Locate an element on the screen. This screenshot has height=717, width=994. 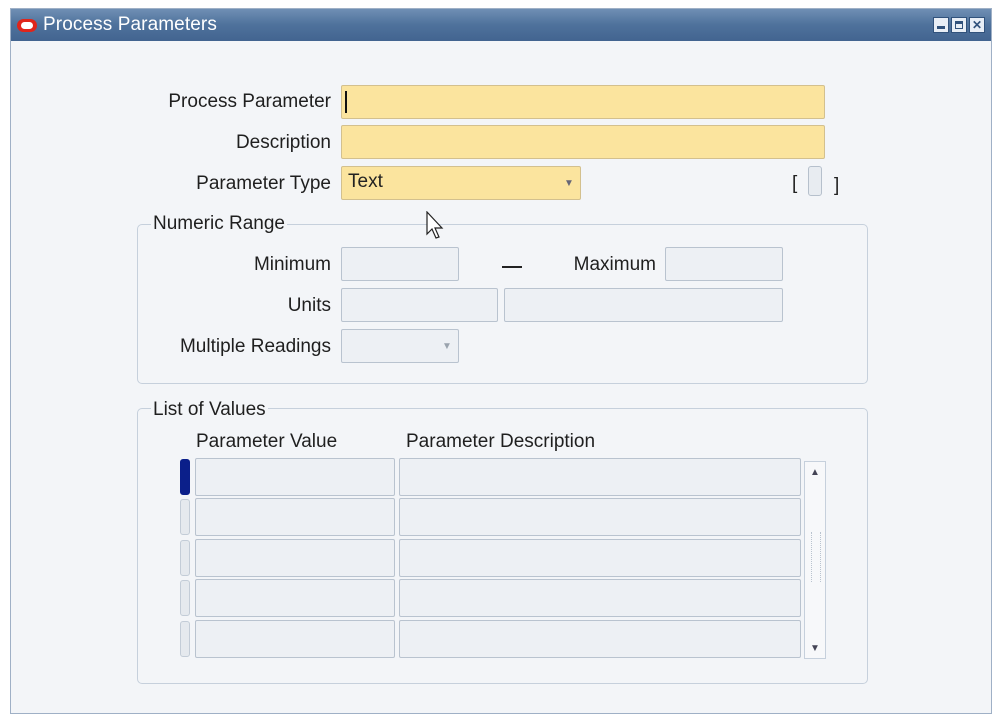
row-indicator-current is located at coordinates (185, 477).